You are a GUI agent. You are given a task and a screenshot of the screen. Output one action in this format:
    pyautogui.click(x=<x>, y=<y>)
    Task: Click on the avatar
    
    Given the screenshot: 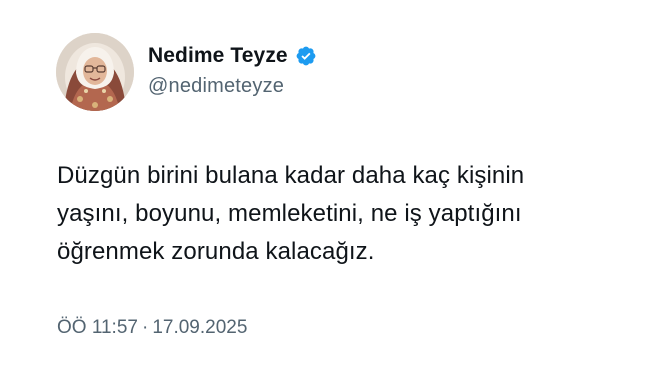 What is the action you would take?
    pyautogui.click(x=95, y=72)
    